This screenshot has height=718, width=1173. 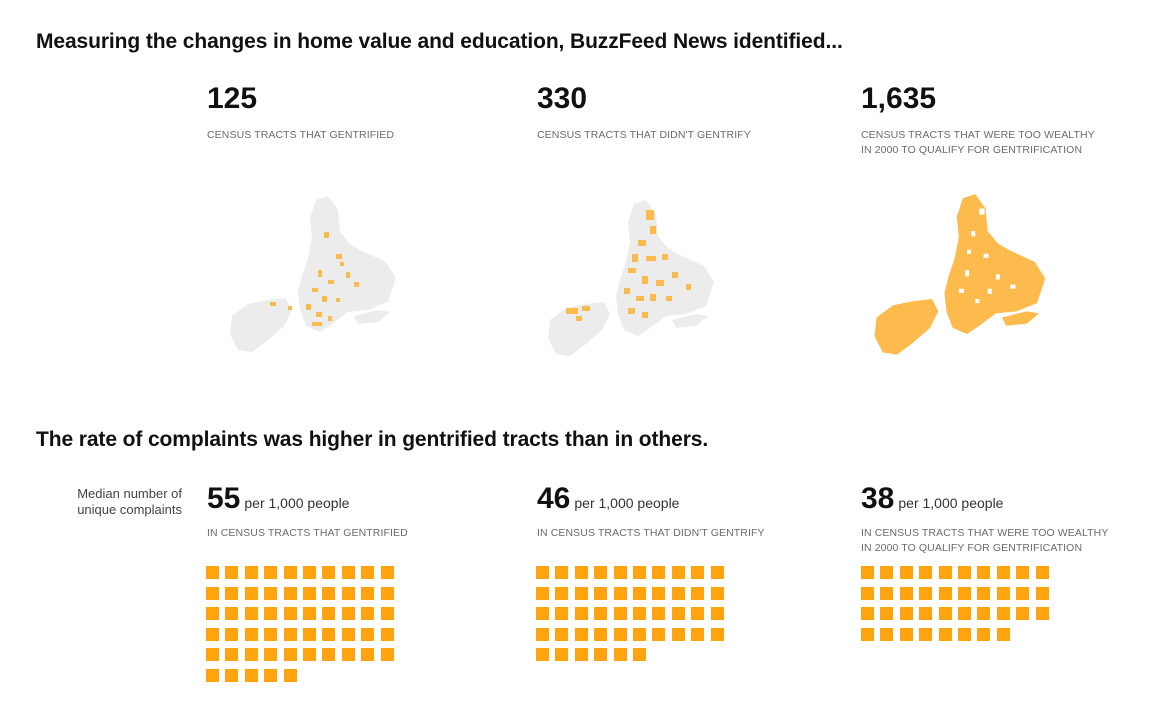 I want to click on rate-number: 46, so click(x=554, y=498).